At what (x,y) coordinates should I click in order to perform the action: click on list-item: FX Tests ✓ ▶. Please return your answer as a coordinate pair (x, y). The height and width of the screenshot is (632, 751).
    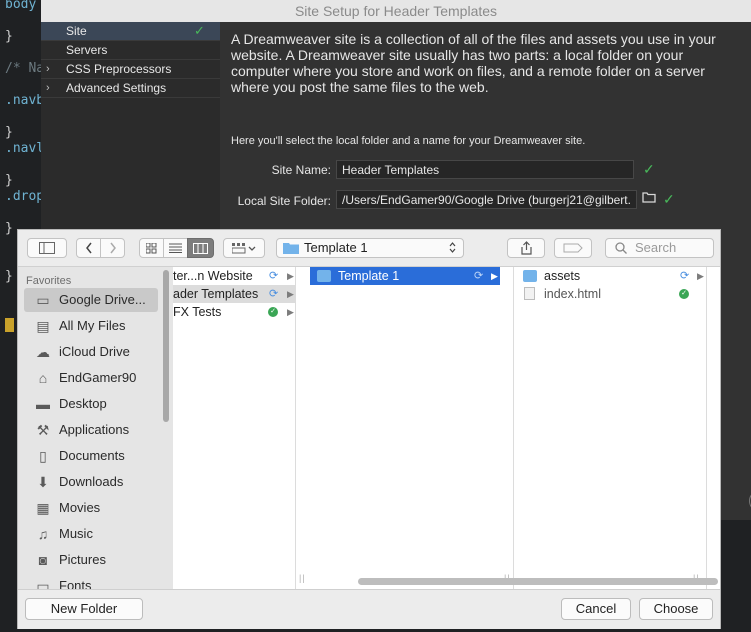
    Looking at the image, I should click on (234, 312).